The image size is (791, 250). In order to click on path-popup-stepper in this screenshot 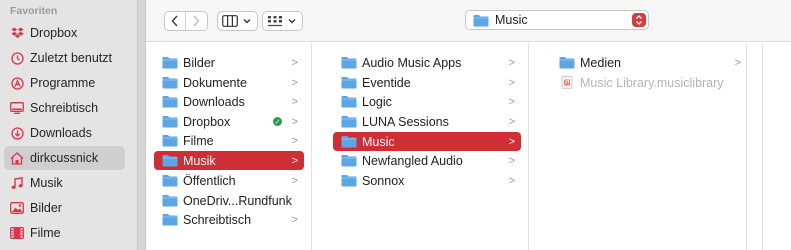, I will do `click(639, 20)`.